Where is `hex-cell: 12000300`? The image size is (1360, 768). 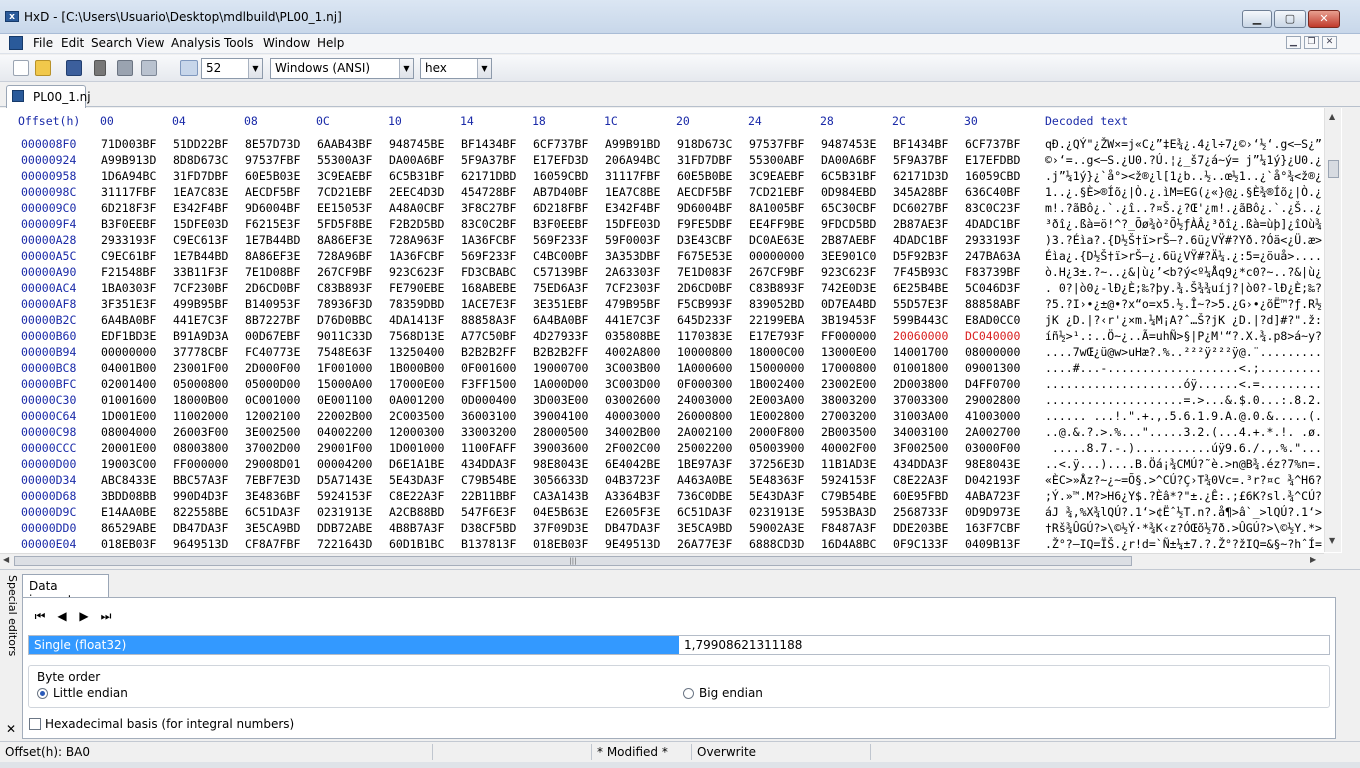
hex-cell: 12000300 is located at coordinates (416, 432).